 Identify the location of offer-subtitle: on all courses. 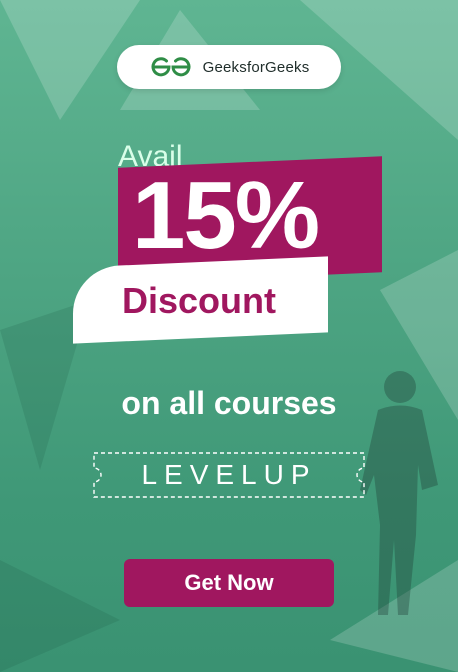
(229, 403).